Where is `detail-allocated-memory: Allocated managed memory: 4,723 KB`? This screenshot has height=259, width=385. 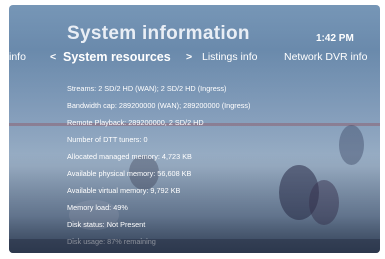
detail-allocated-memory: Allocated managed memory: 4,723 KB is located at coordinates (129, 156).